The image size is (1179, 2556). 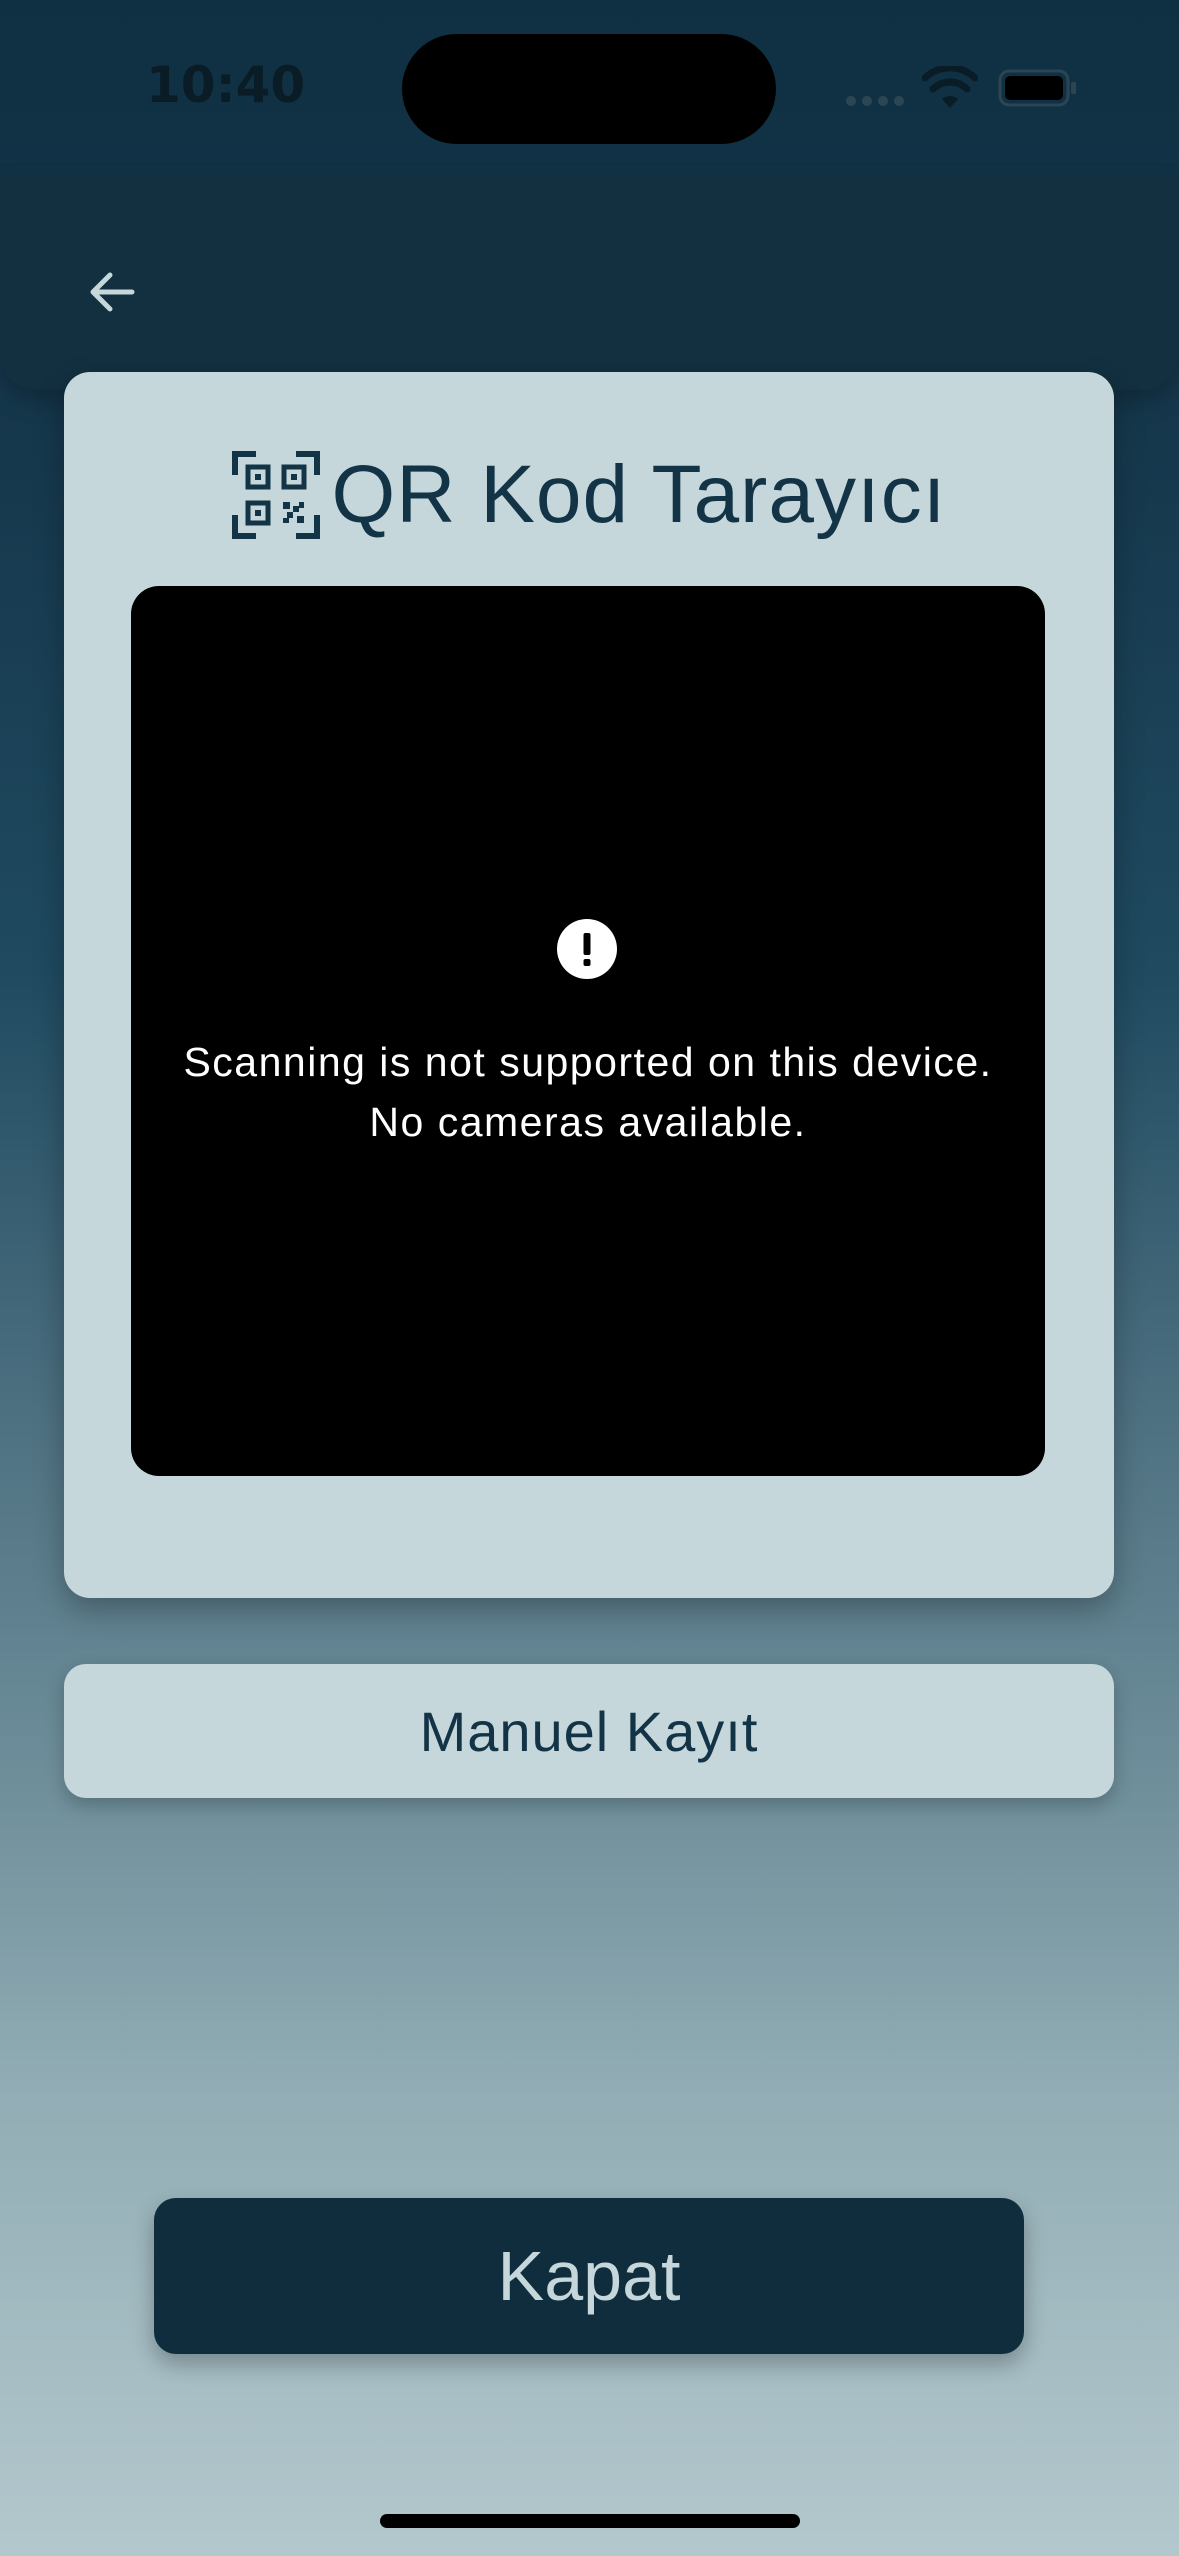 I want to click on home-indicator, so click(x=590, y=2521).